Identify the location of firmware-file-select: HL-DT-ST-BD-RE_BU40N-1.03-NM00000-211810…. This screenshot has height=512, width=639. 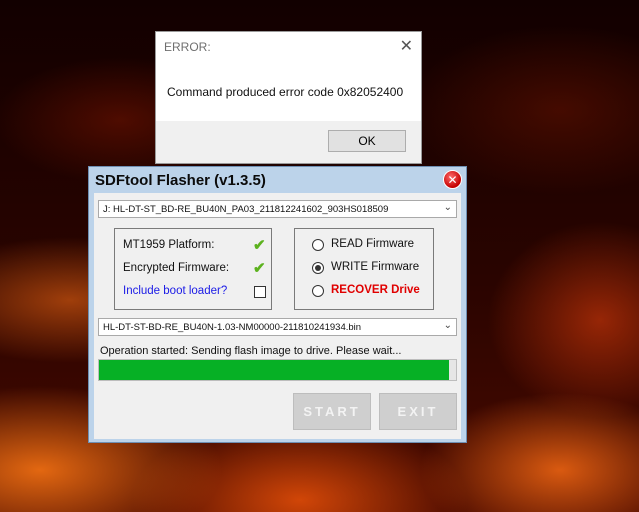
(277, 327).